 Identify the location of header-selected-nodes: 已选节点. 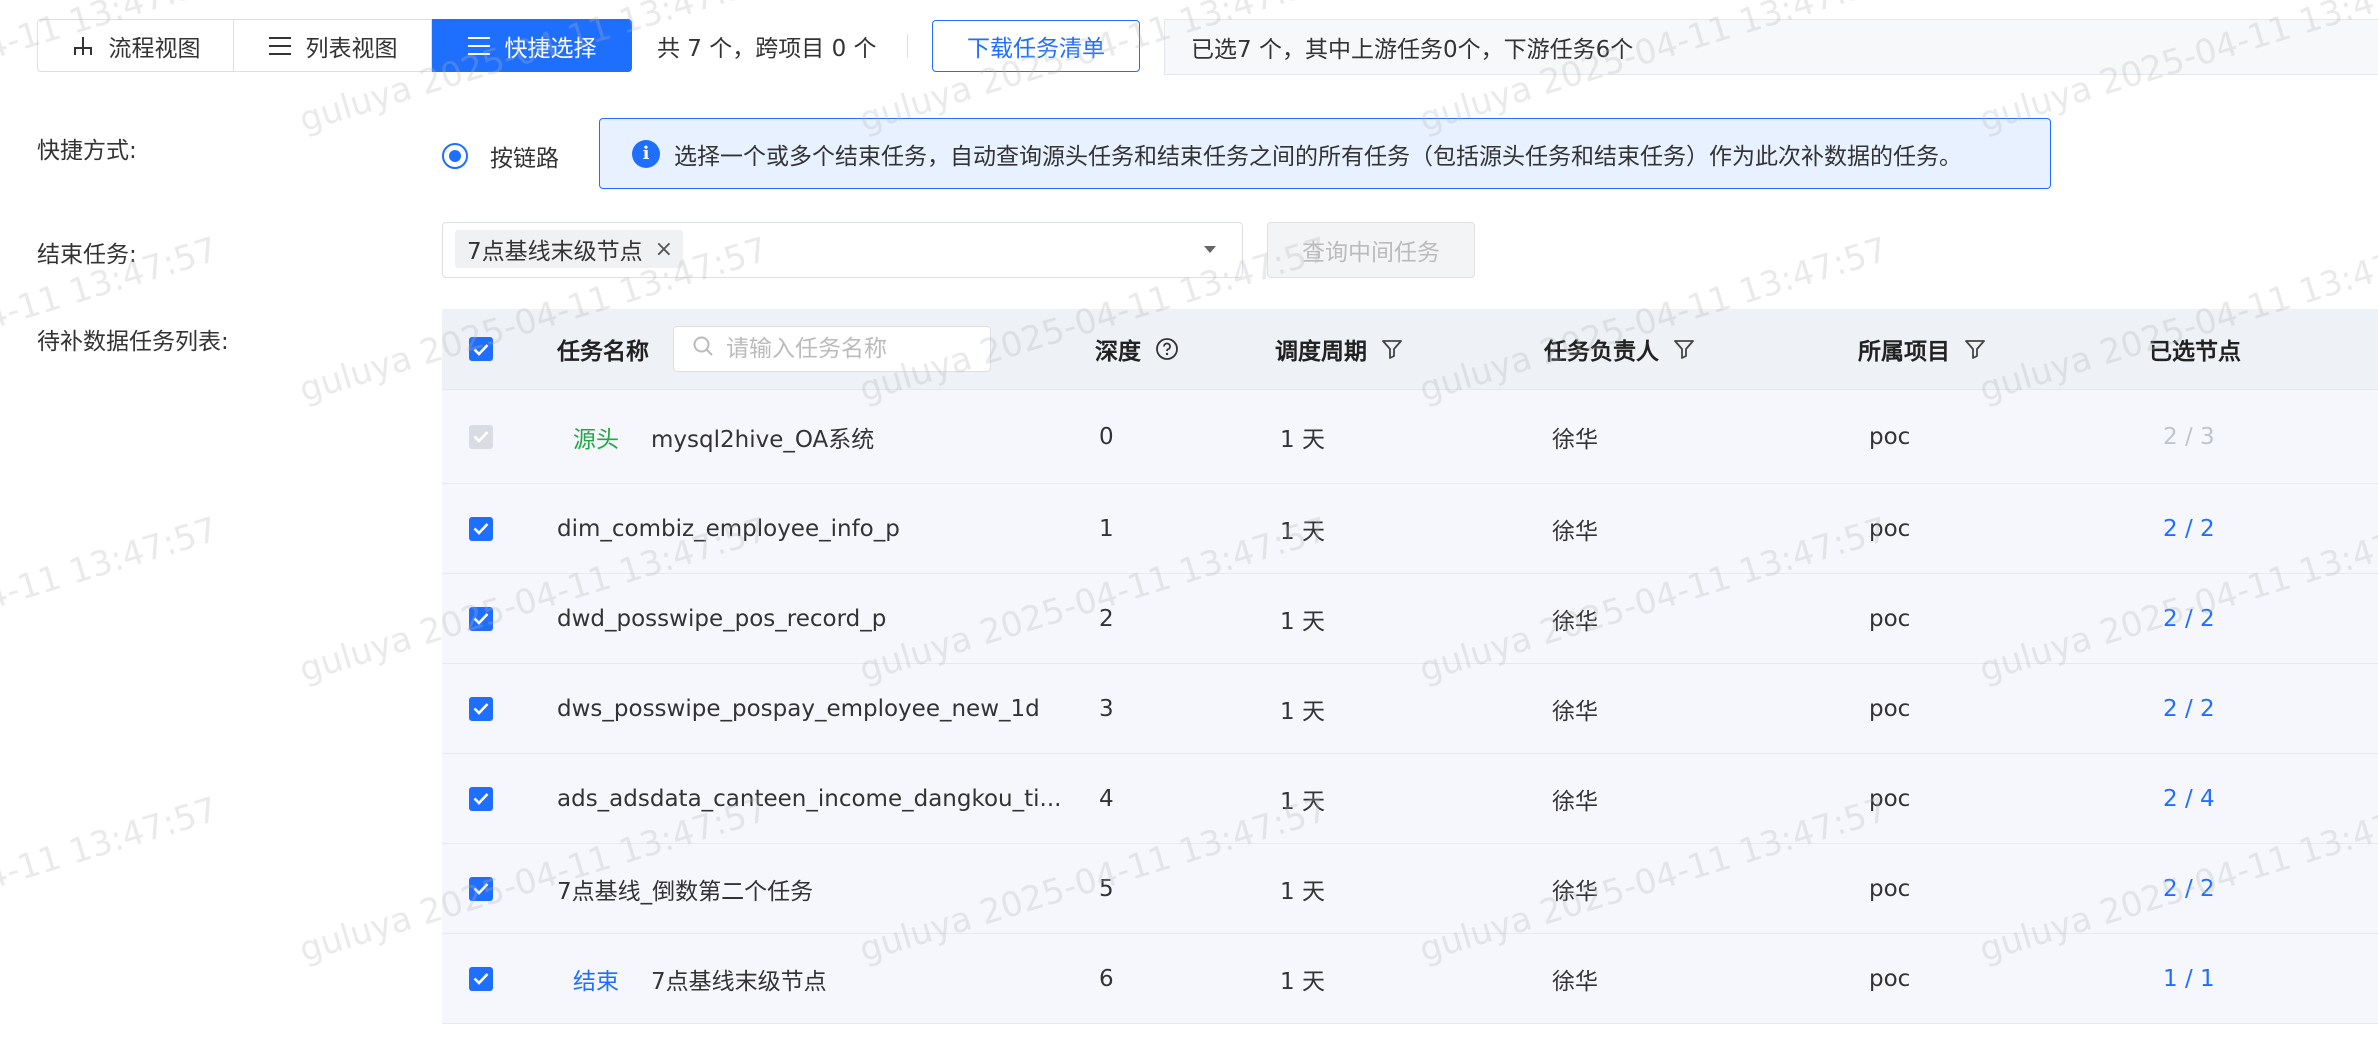
(2195, 349).